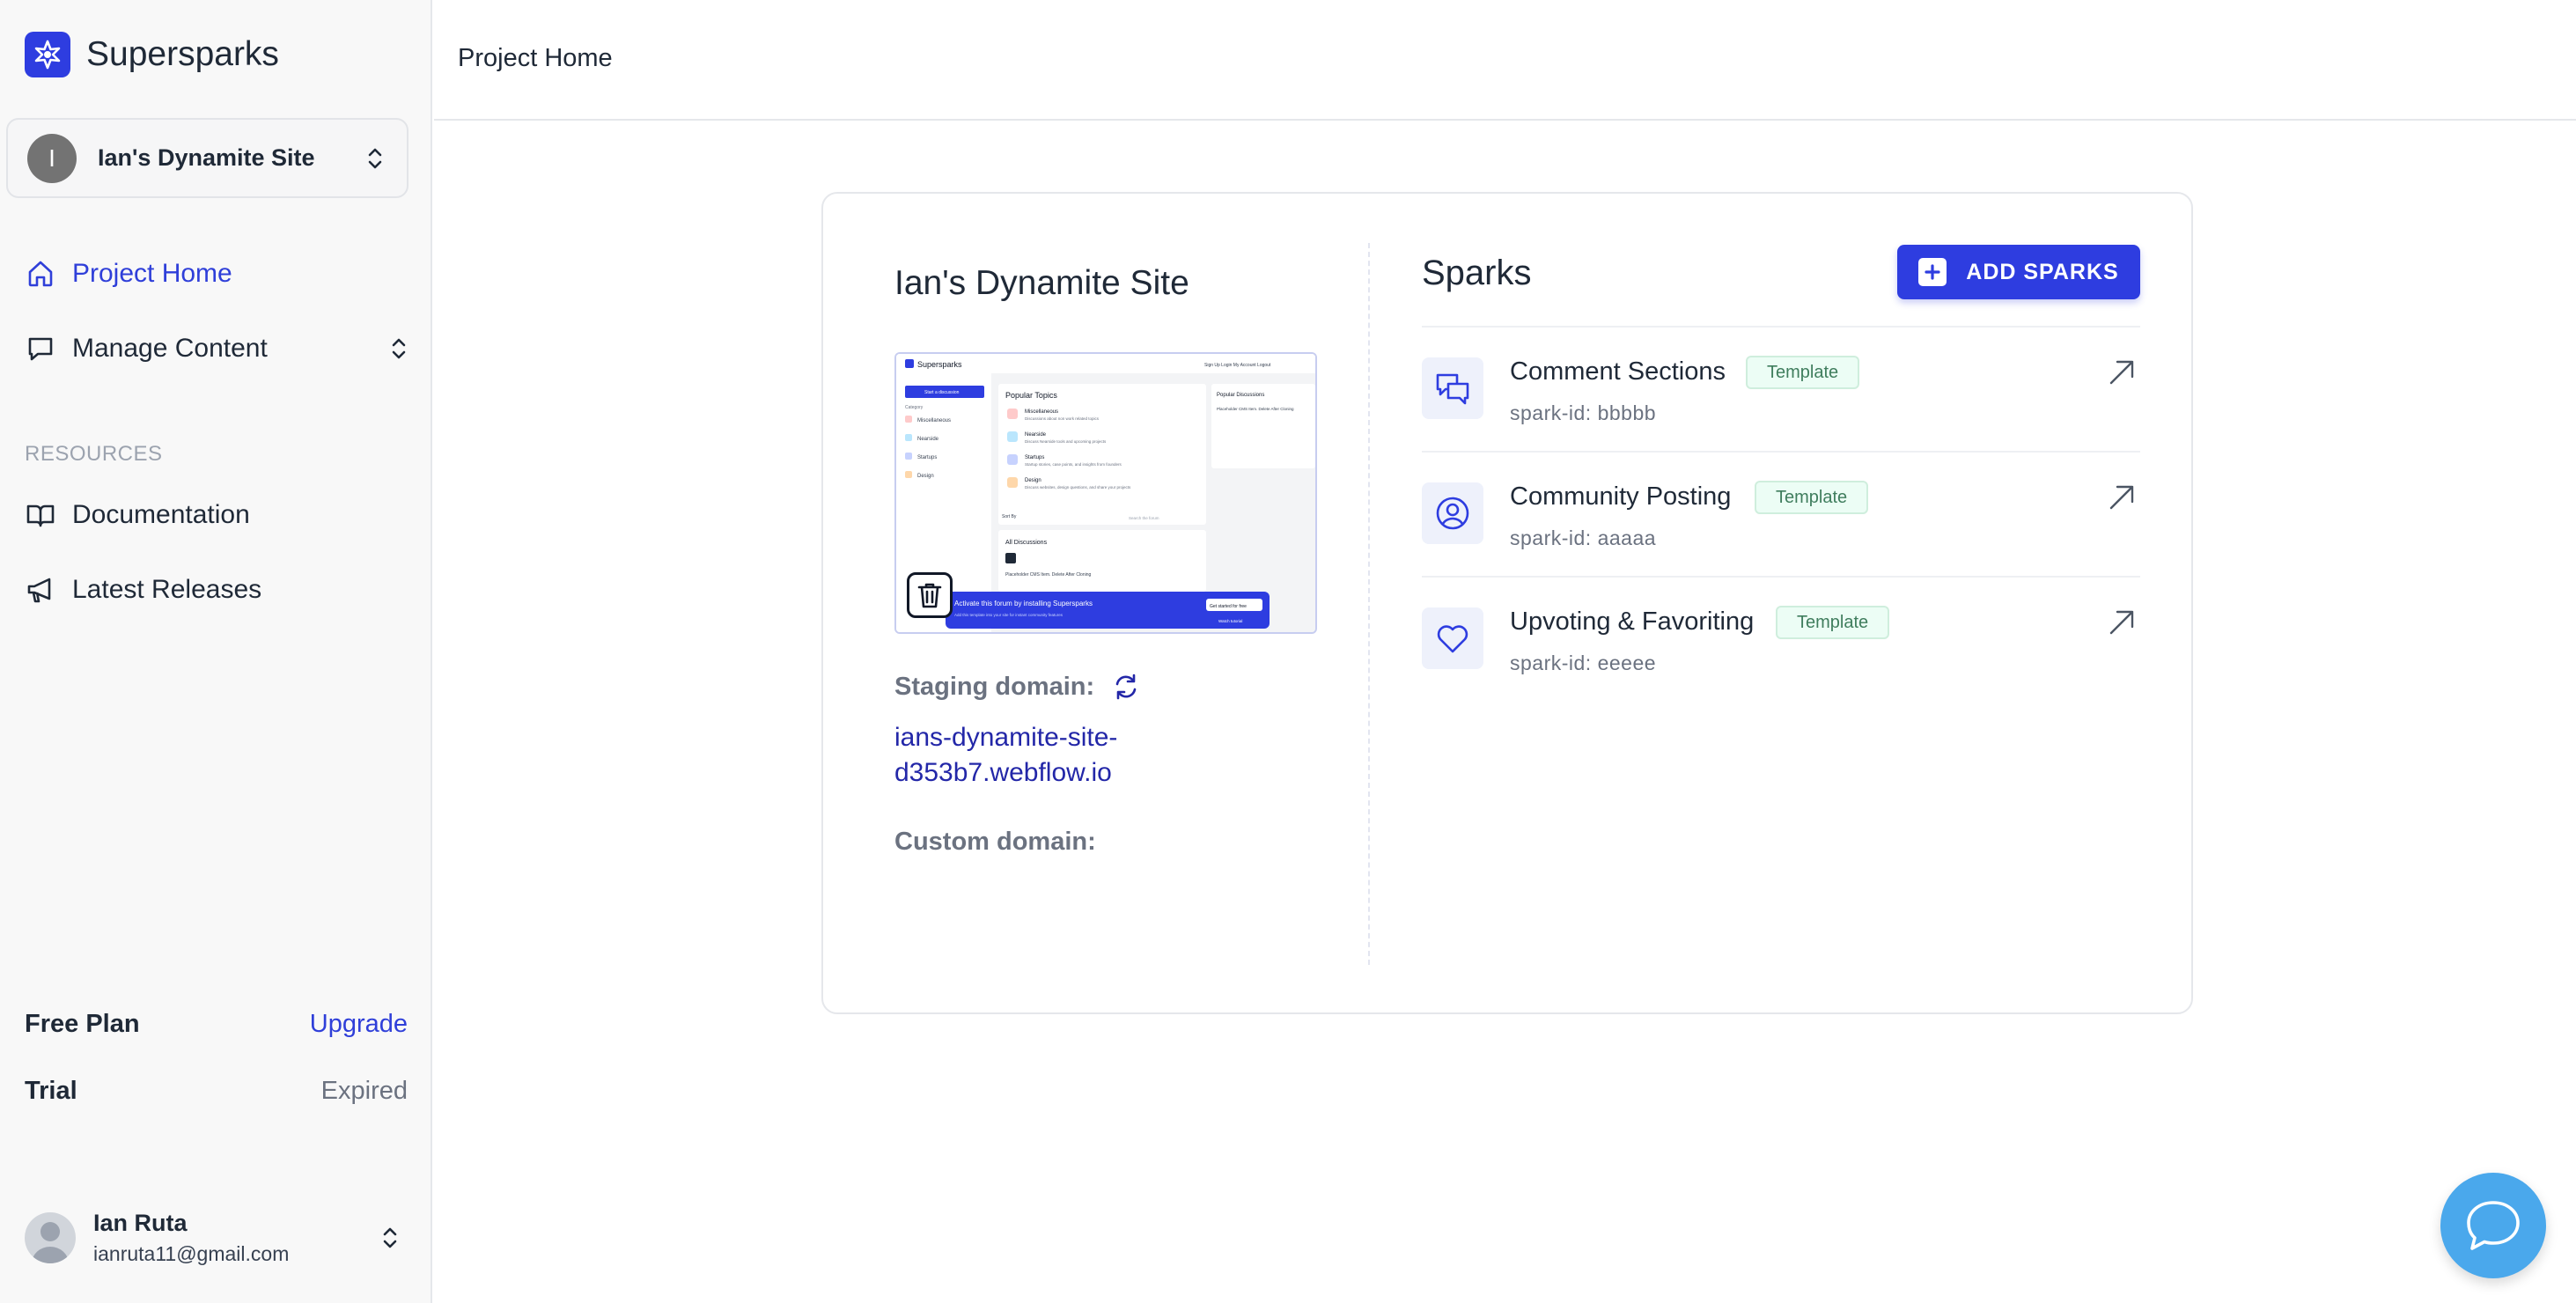  Describe the element at coordinates (1933, 272) in the screenshot. I see `plus-square-icon` at that location.